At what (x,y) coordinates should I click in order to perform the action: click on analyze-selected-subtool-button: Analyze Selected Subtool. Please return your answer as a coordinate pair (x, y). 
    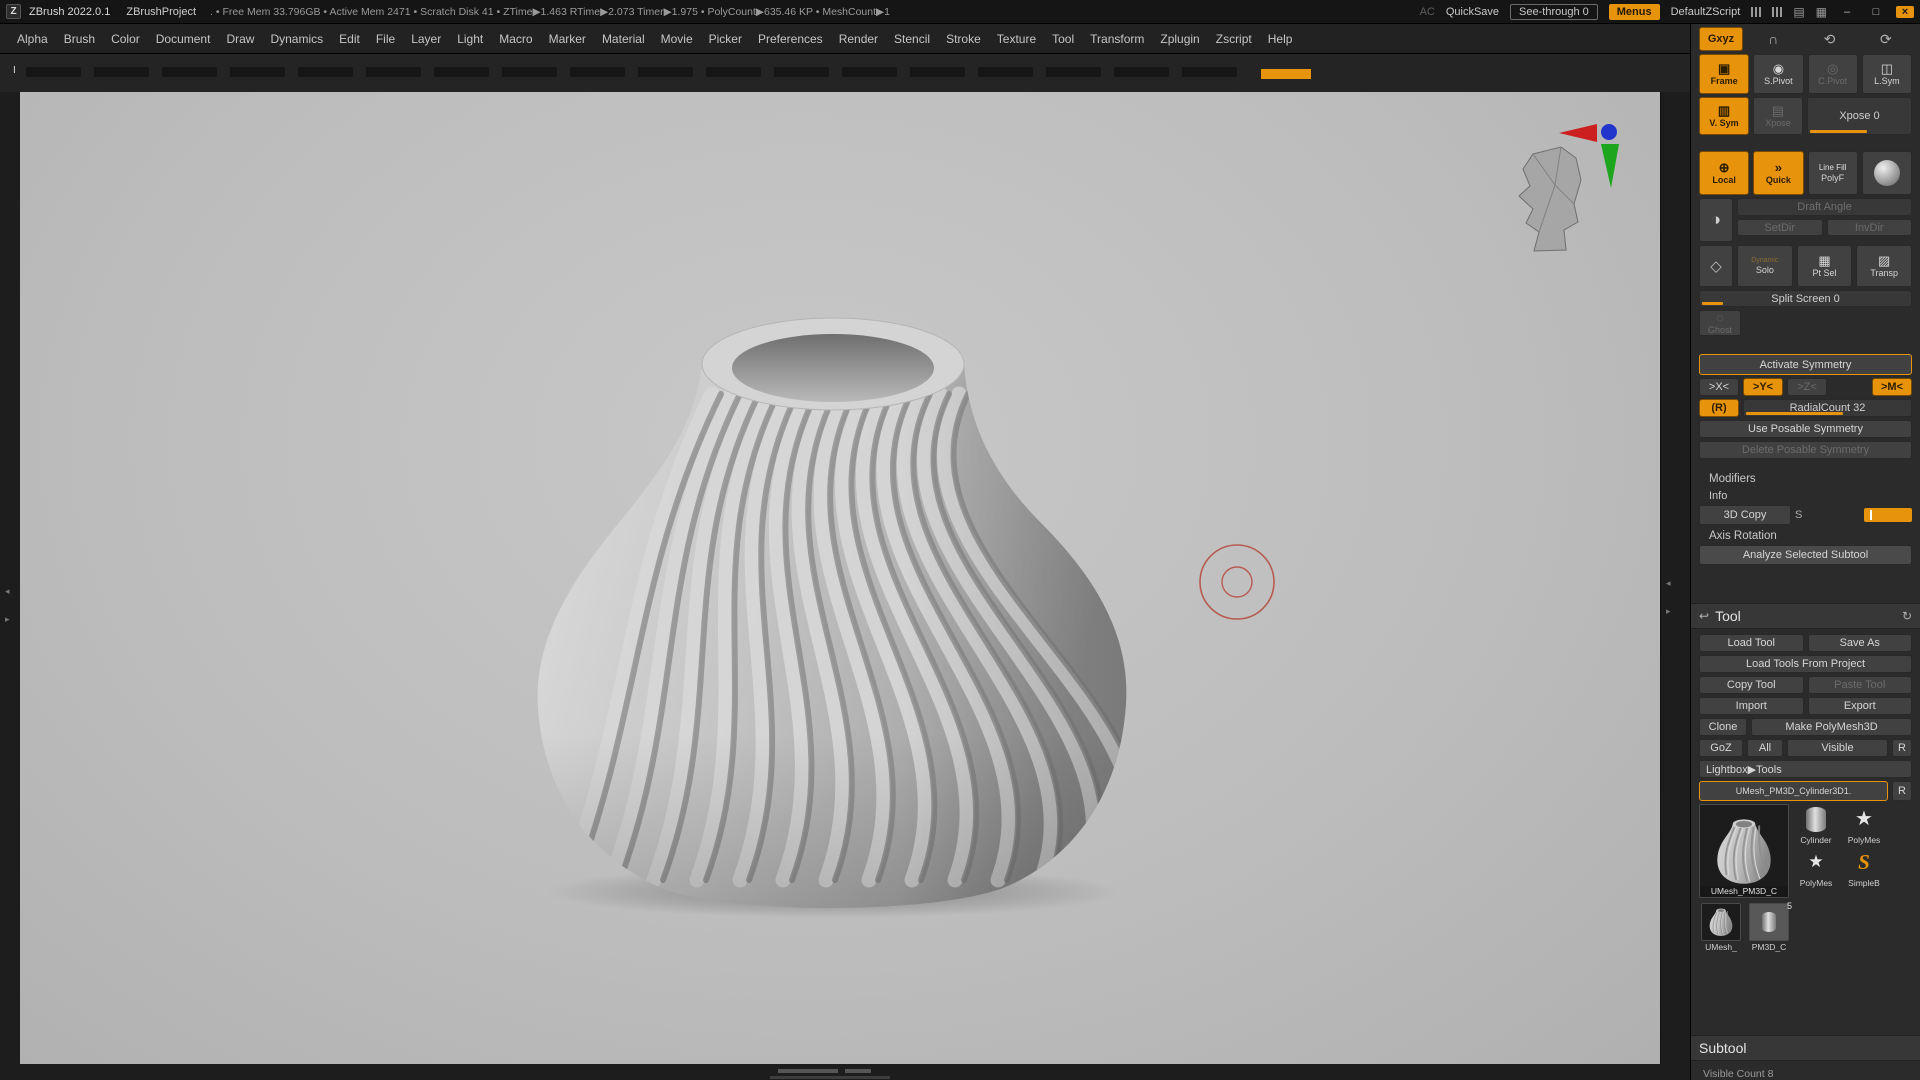
    Looking at the image, I should click on (1805, 555).